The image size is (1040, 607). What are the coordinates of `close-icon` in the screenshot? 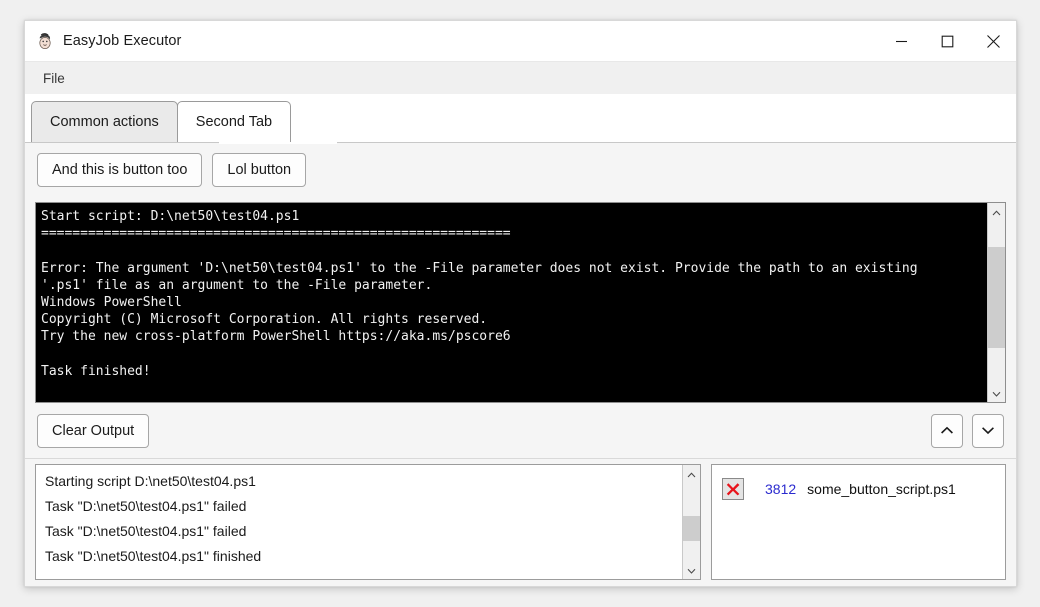 It's located at (993, 41).